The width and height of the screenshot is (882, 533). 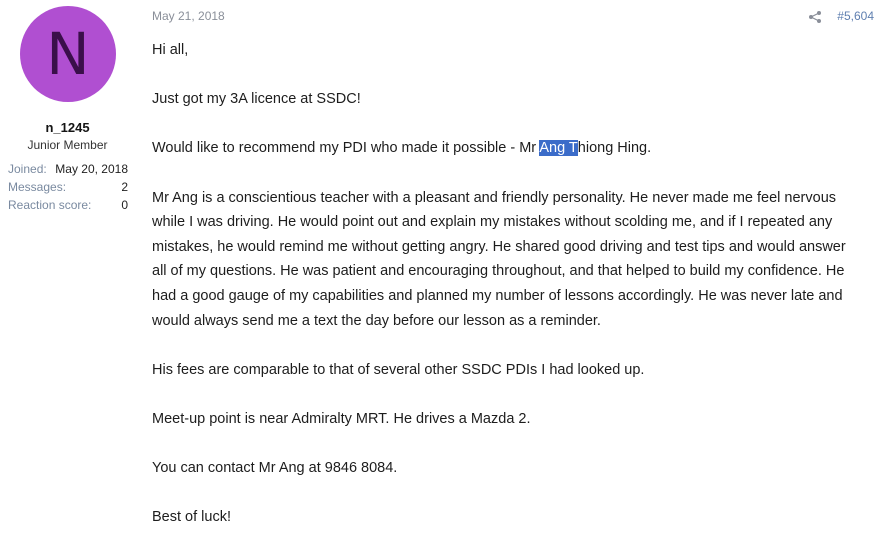 I want to click on avatar: N, so click(x=68, y=54).